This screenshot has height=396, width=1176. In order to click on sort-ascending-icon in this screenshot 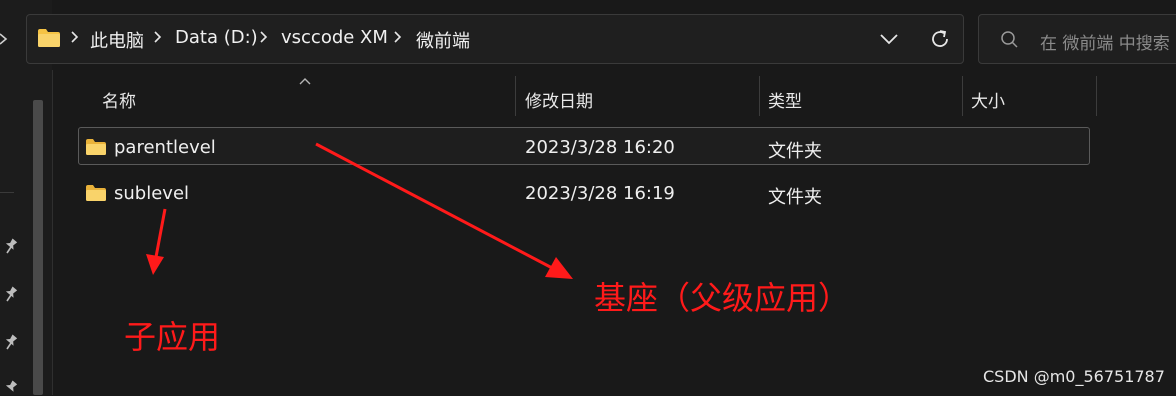, I will do `click(305, 81)`.